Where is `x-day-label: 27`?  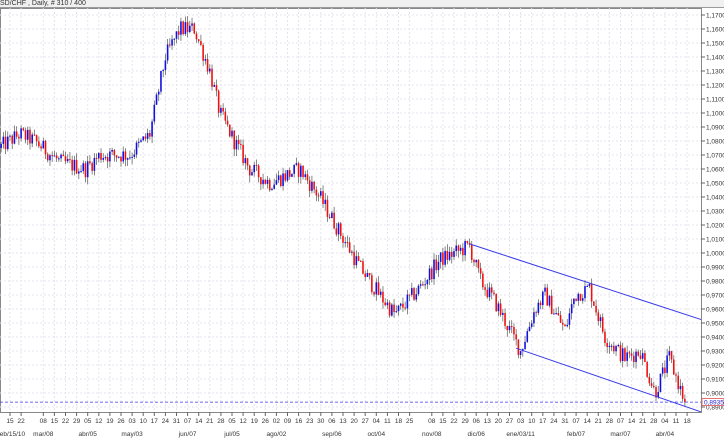 x-day-label: 27 is located at coordinates (366, 421).